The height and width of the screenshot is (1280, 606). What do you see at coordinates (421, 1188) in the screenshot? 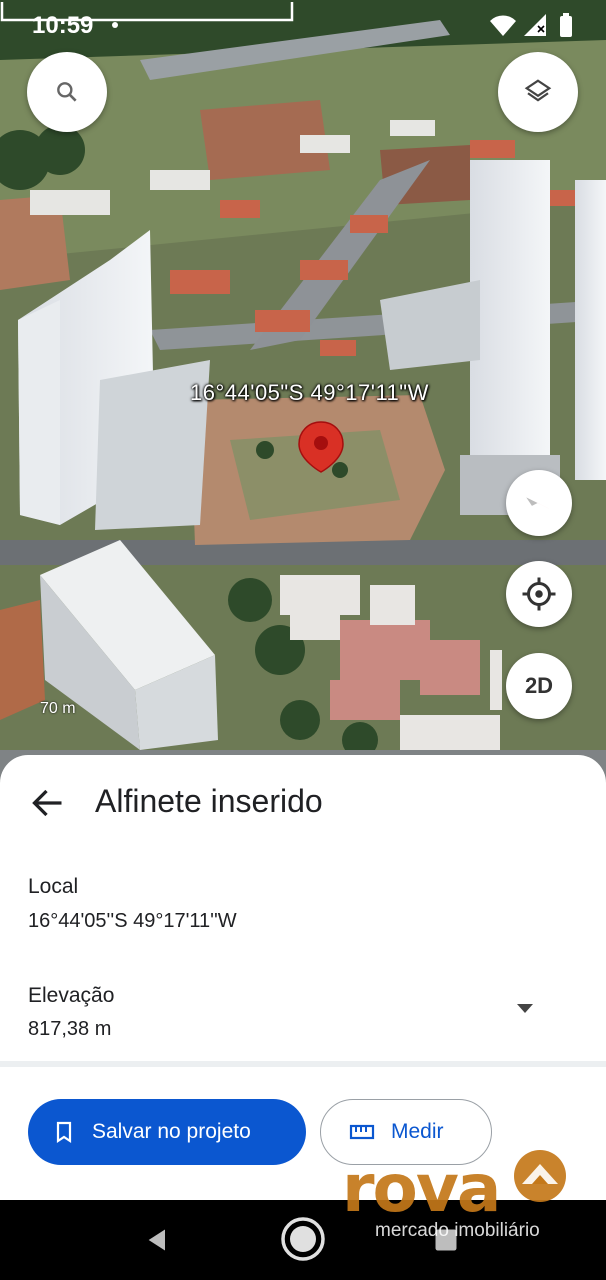
I see `watermark-brand: rova` at bounding box center [421, 1188].